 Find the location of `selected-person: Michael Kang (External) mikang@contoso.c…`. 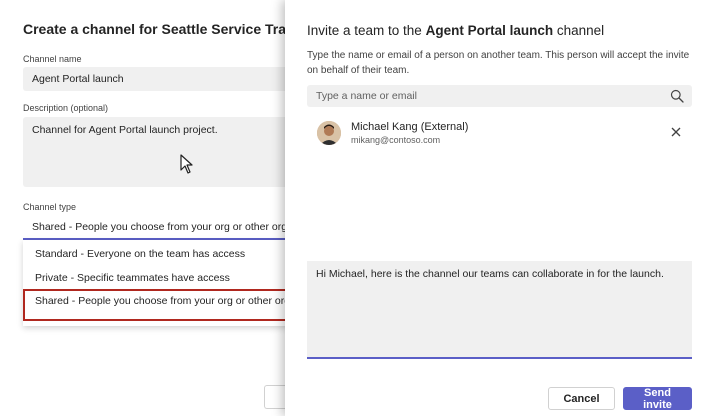

selected-person: Michael Kang (External) mikang@contoso.c… is located at coordinates (502, 135).